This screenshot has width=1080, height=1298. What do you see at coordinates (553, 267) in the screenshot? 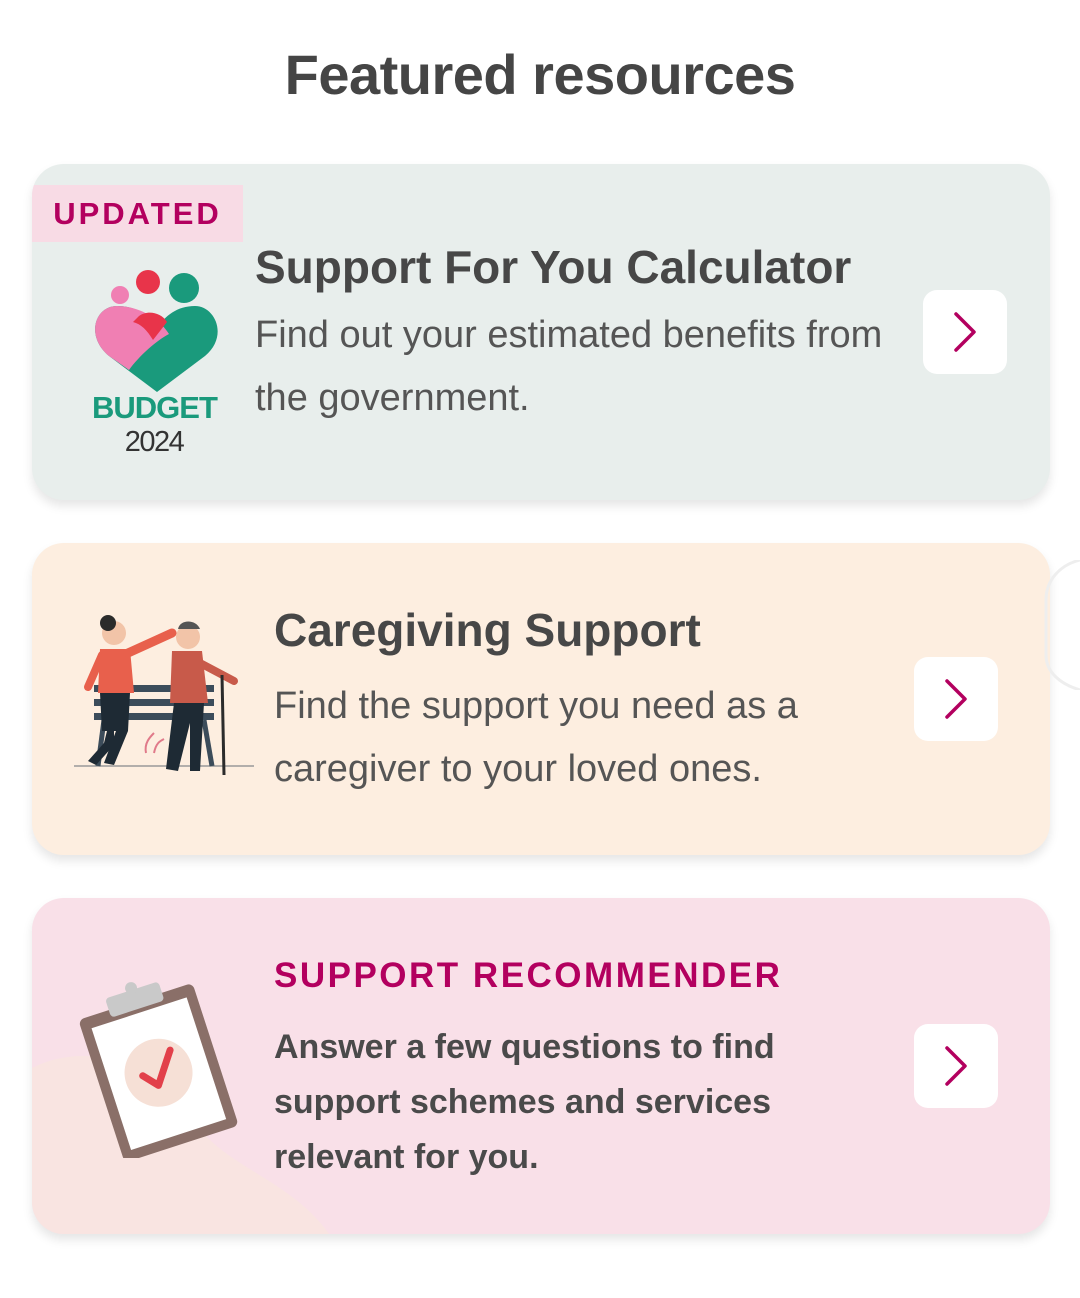
I see `card-title: Support For You Calculator` at bounding box center [553, 267].